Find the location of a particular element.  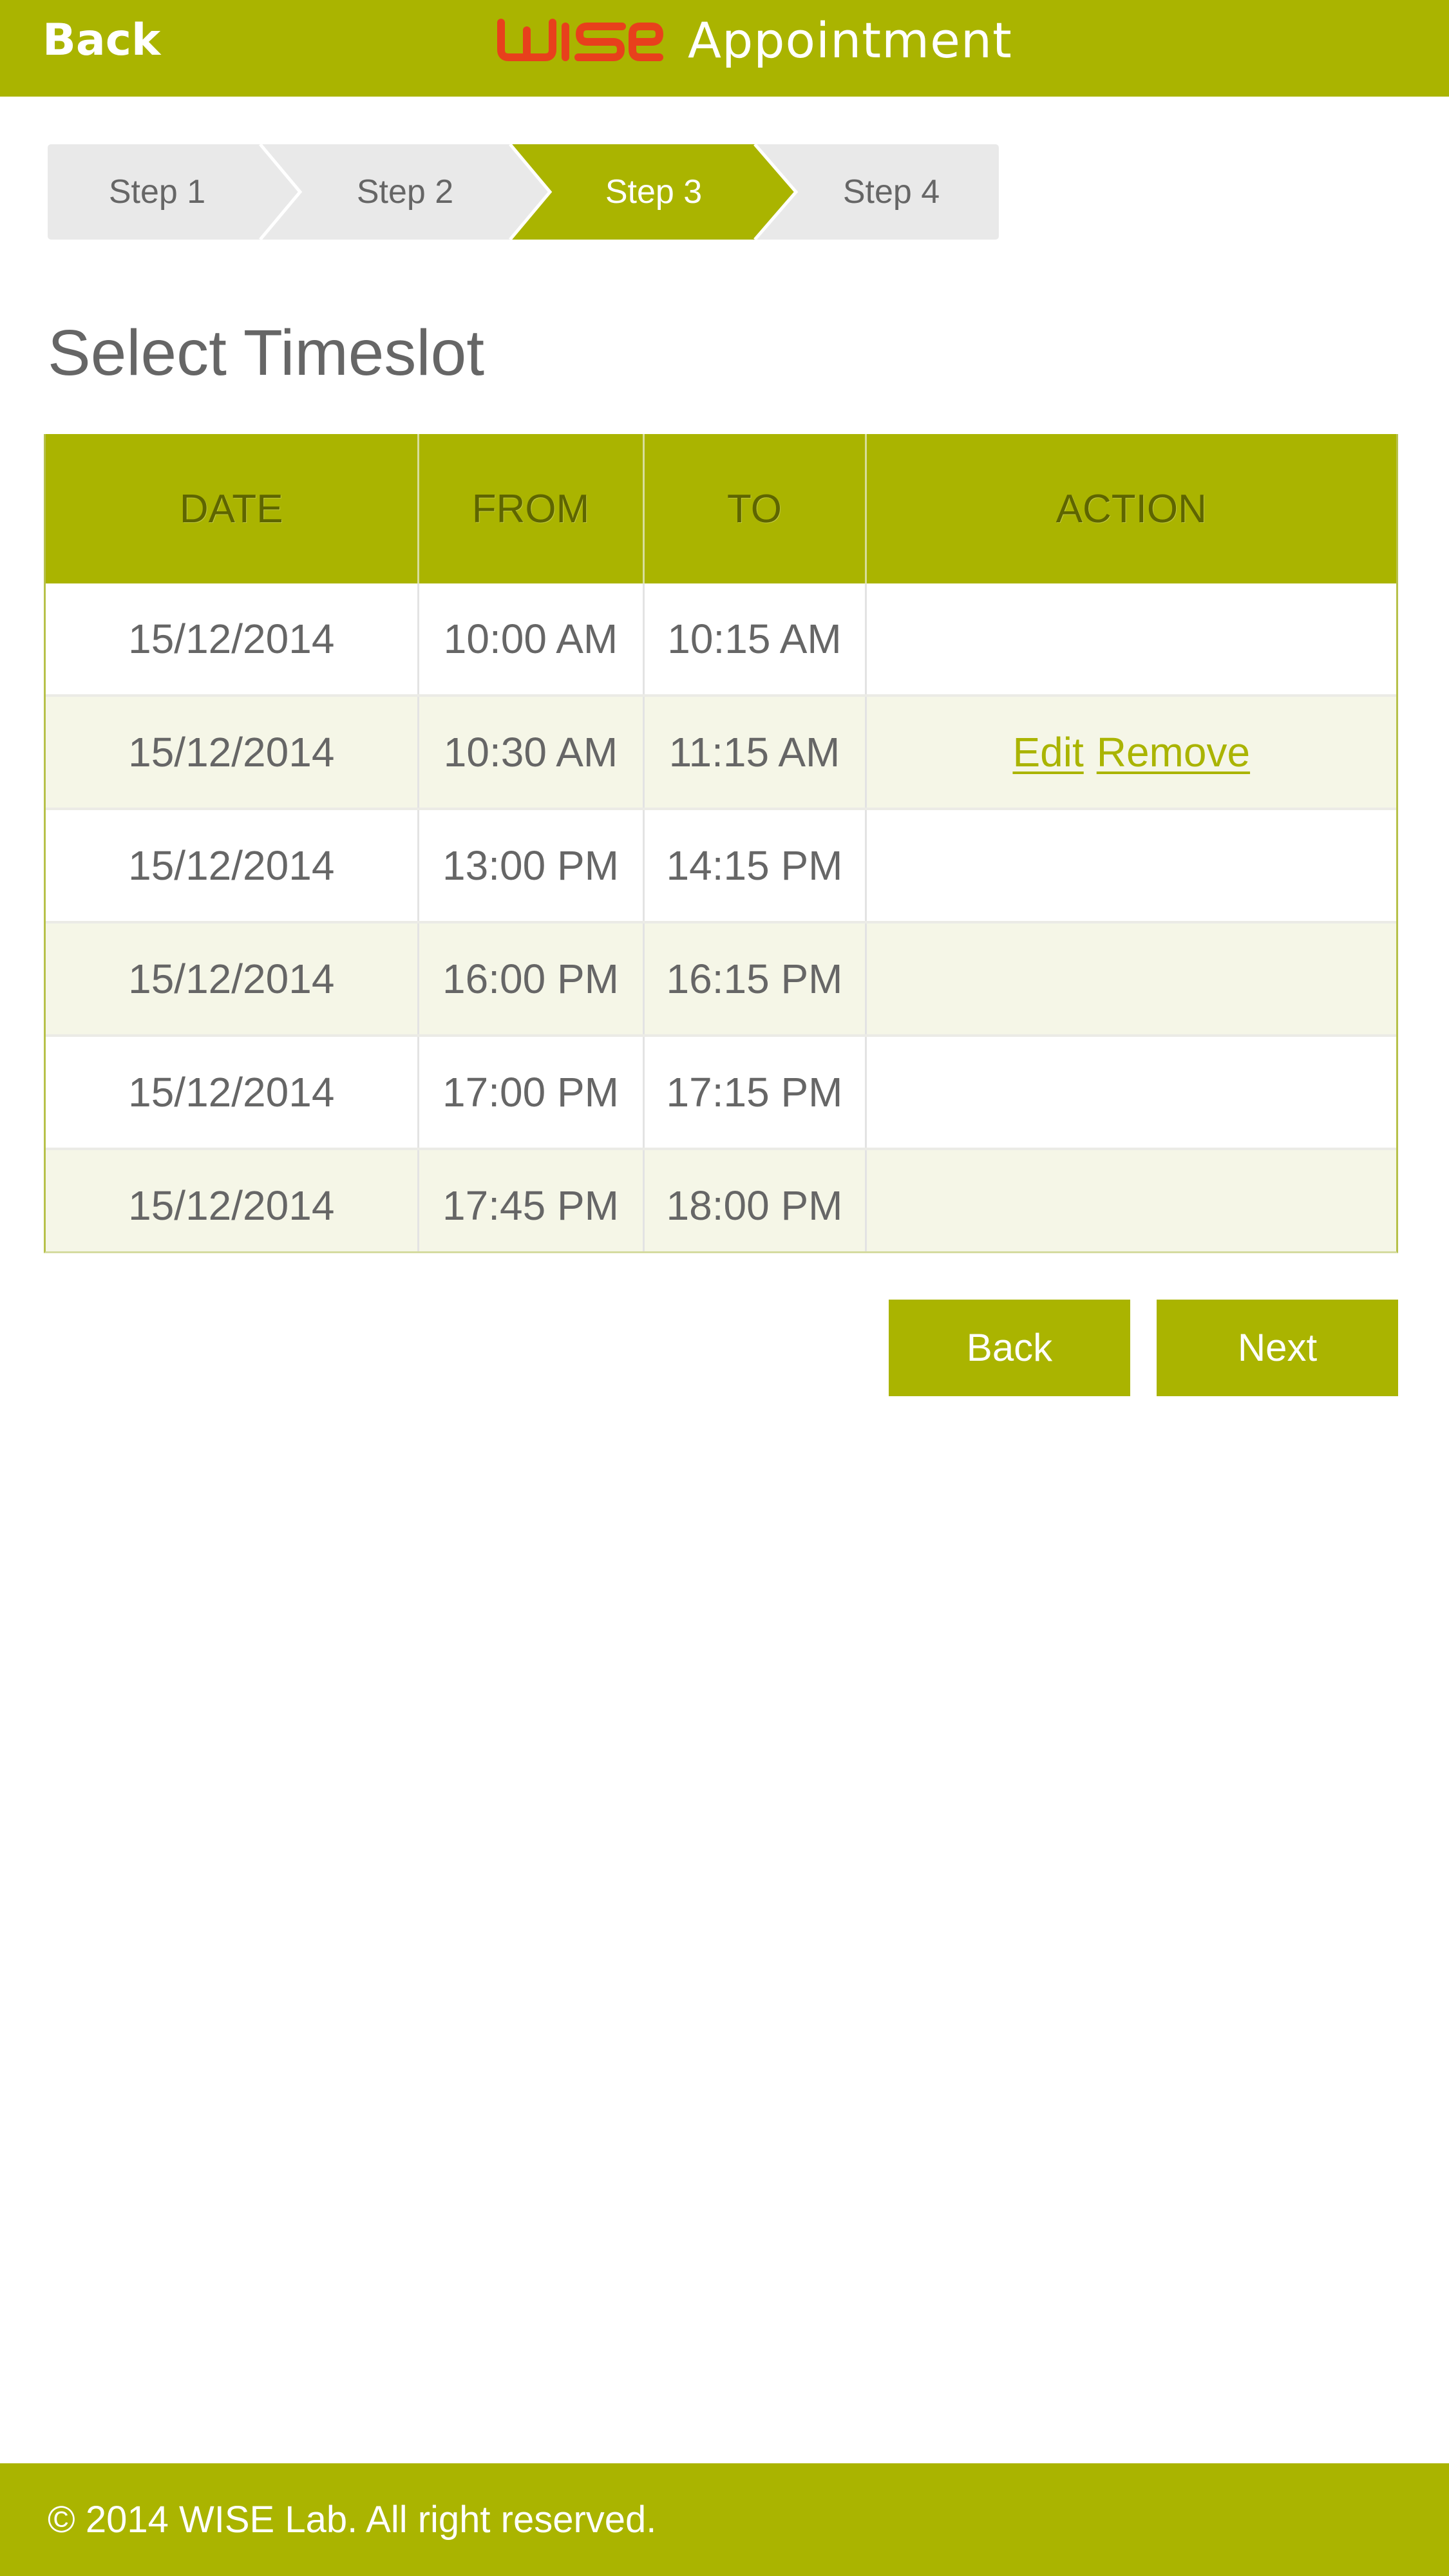

cell-from: 16:00 PM is located at coordinates (531, 979).